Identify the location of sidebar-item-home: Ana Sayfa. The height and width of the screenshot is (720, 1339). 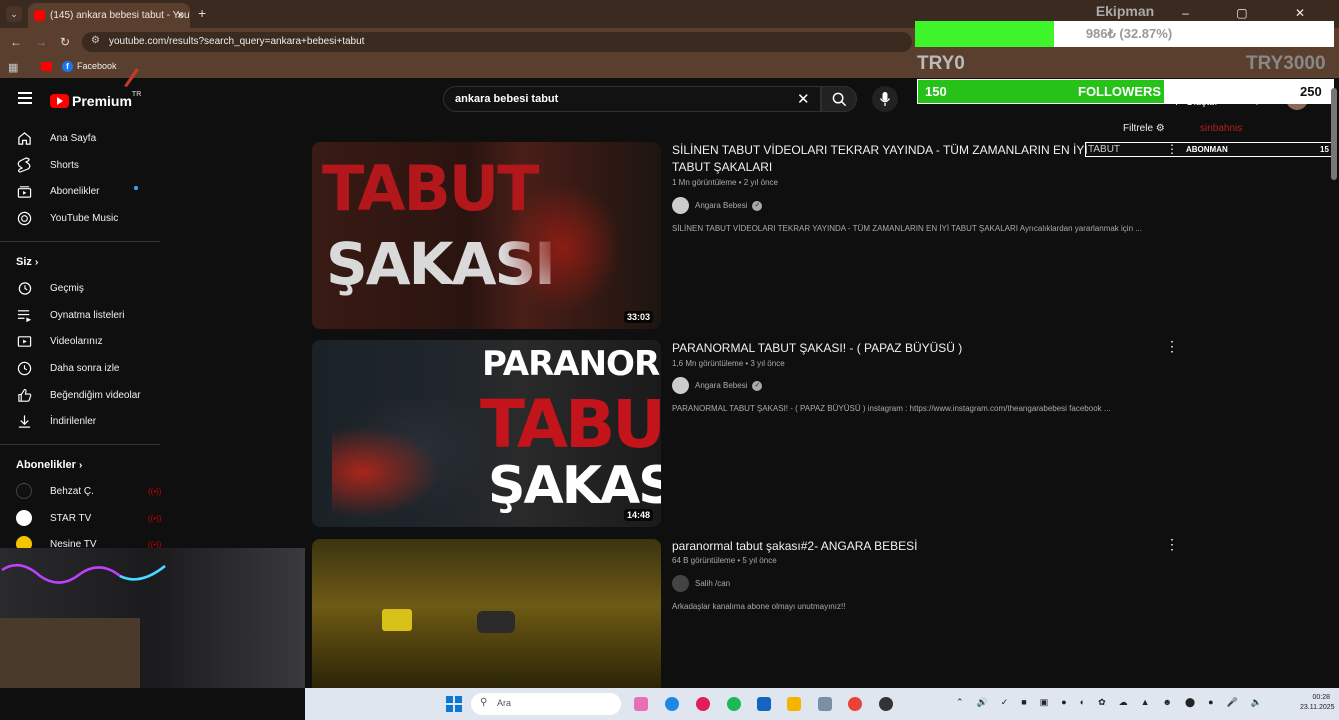
(88, 138).